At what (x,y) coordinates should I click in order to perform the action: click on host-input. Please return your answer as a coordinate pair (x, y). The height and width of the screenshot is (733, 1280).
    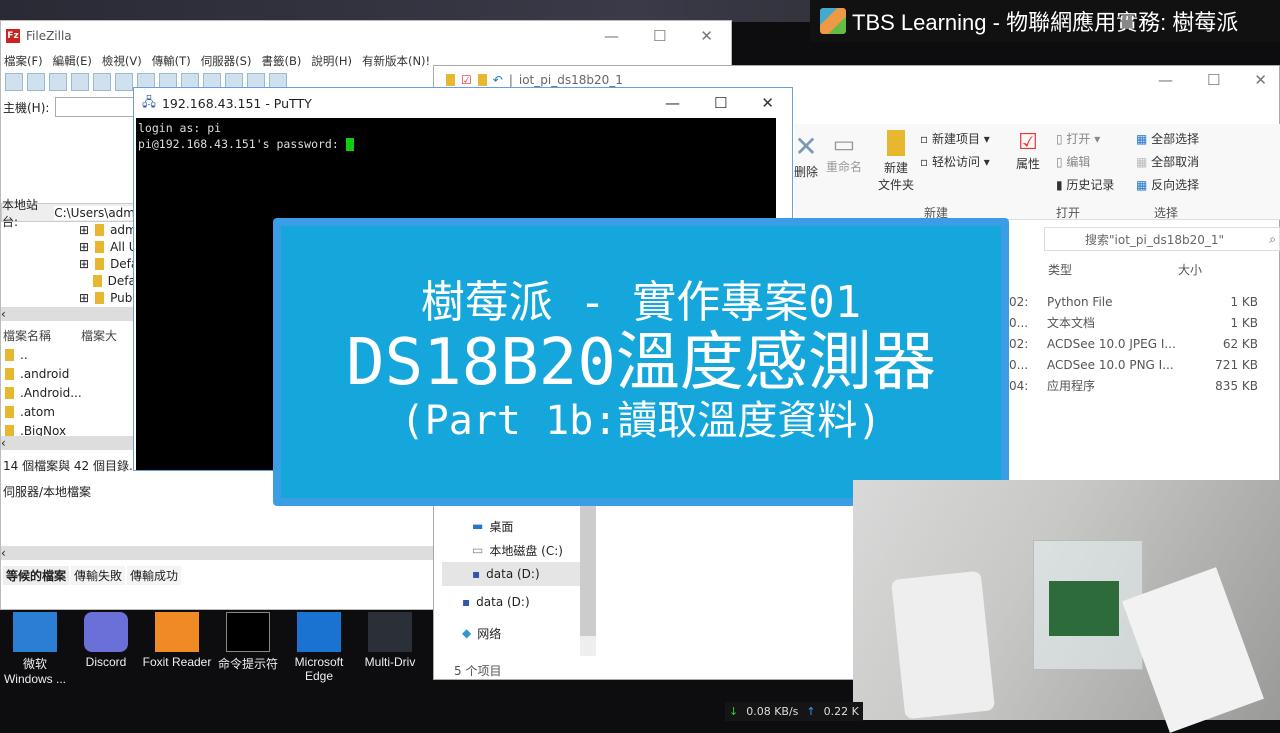
    Looking at the image, I should click on (98, 107).